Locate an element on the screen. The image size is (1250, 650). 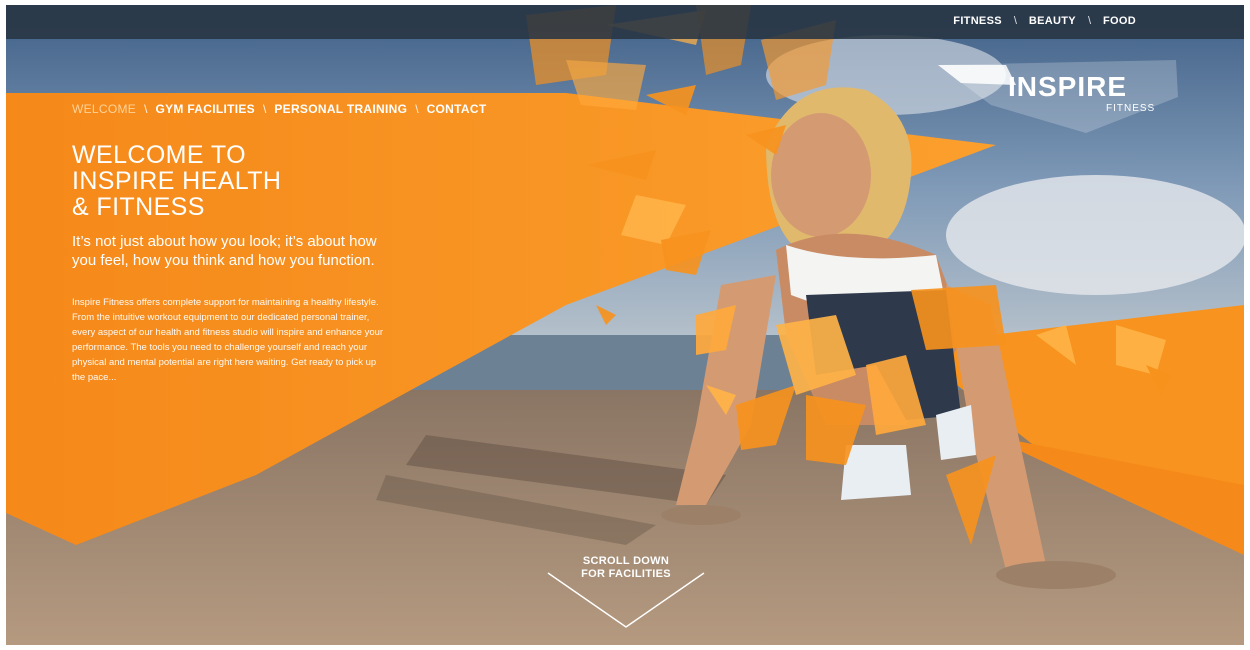
scroll-down-button: SCROLL DOWN FOR FACILITIES is located at coordinates (626, 593).